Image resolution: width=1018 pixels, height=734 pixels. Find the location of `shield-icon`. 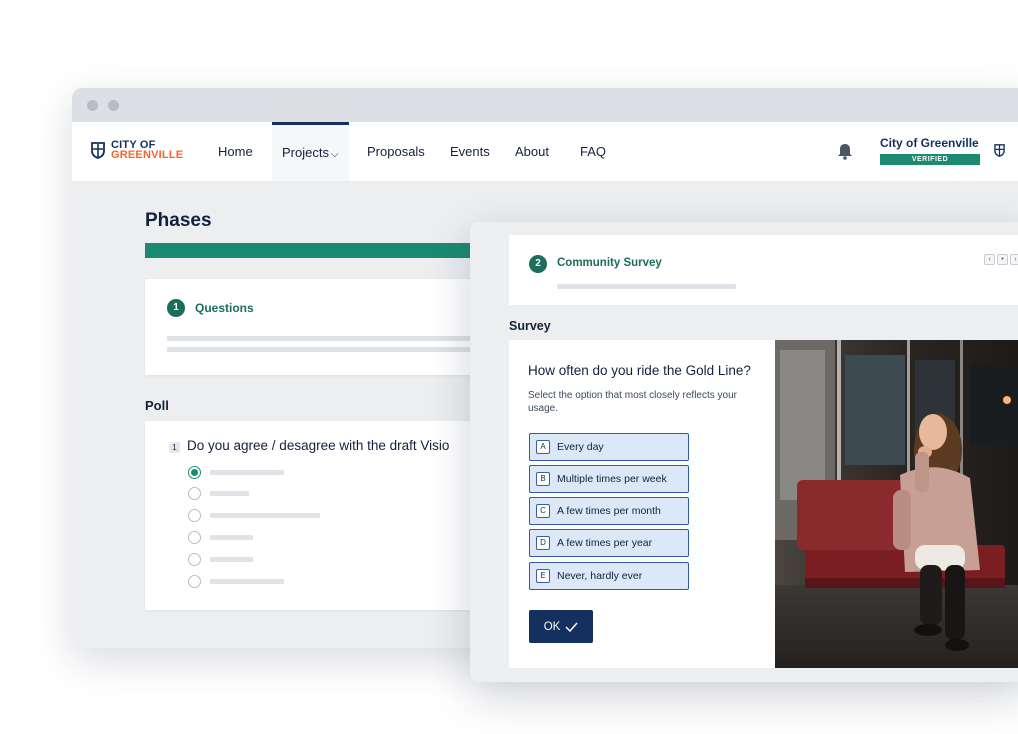

shield-icon is located at coordinates (999, 150).